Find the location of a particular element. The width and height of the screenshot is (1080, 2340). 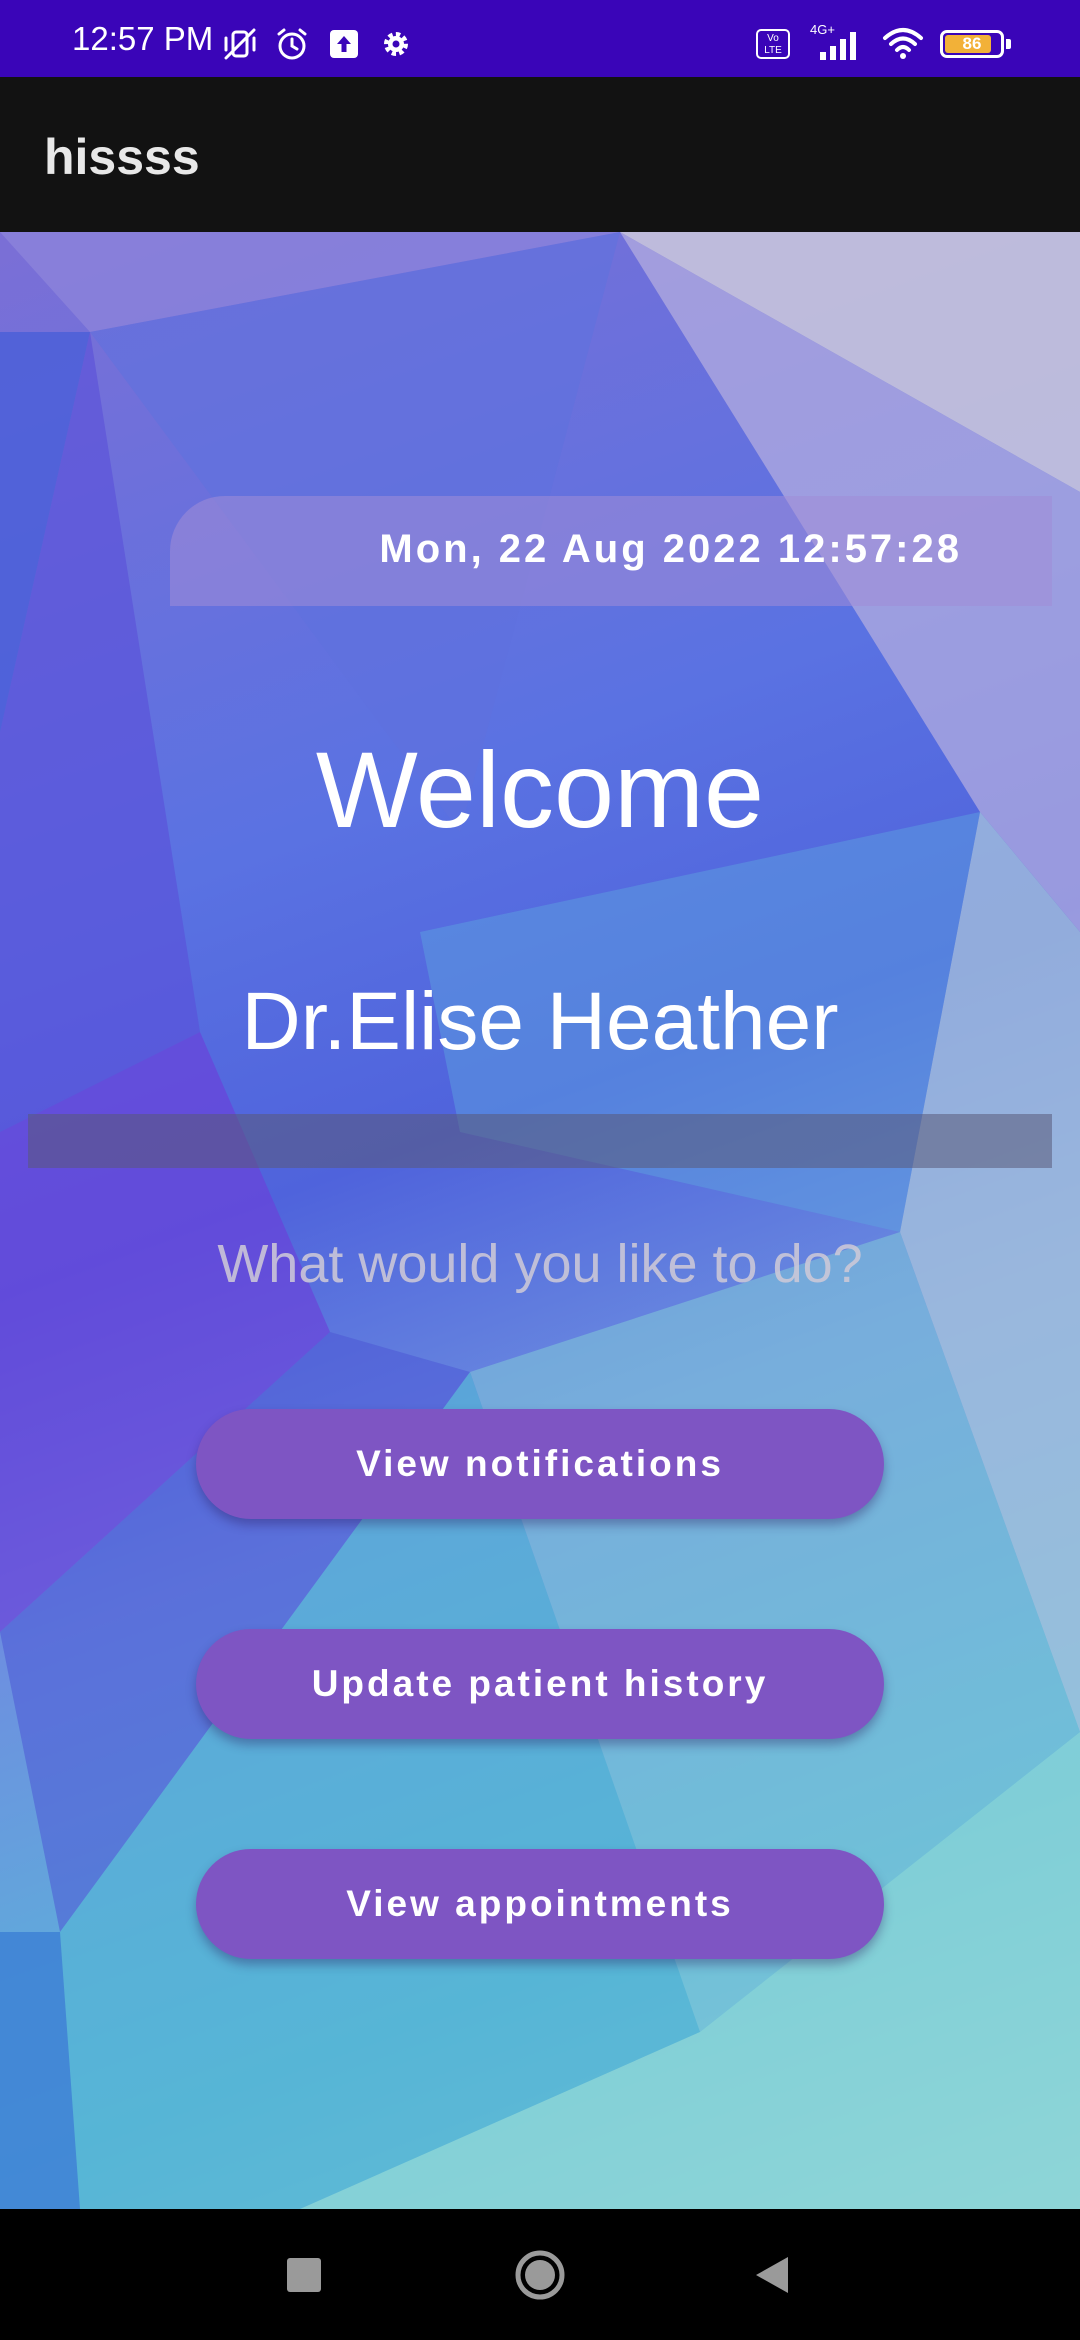

alarm-icon is located at coordinates (292, 44).